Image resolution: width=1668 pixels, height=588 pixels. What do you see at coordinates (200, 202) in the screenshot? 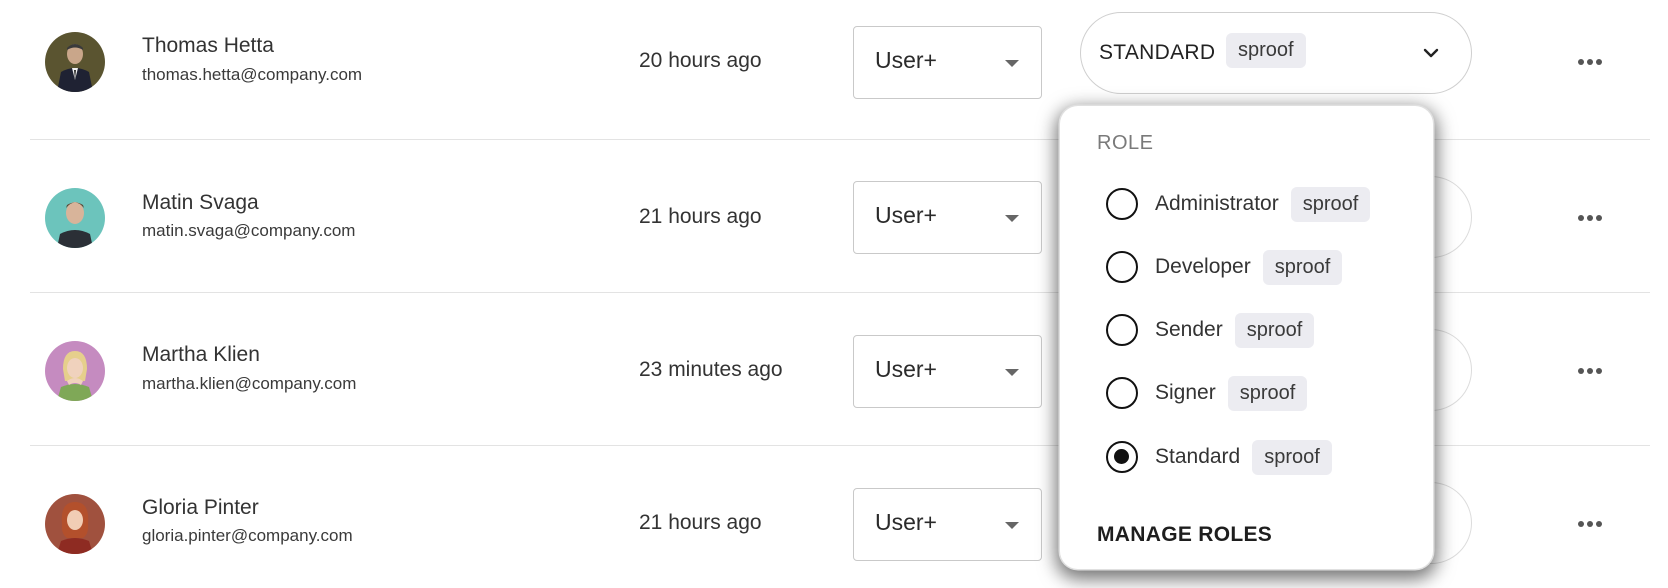
I see `user-name: Matin Svaga` at bounding box center [200, 202].